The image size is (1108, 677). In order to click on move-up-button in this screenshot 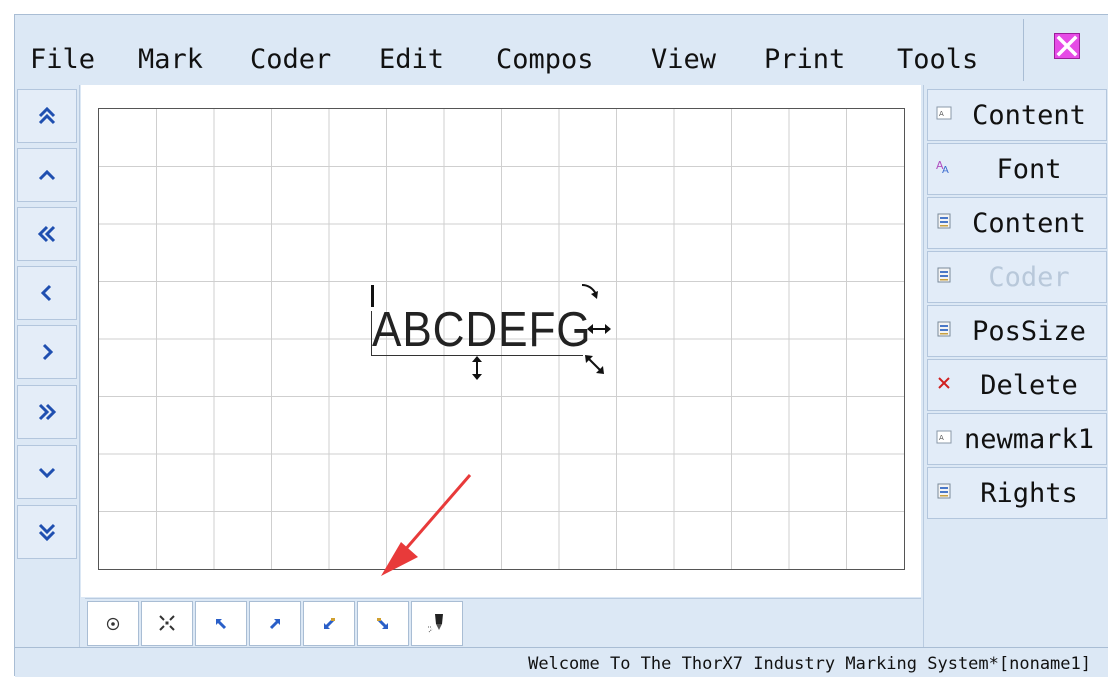, I will do `click(47, 175)`.